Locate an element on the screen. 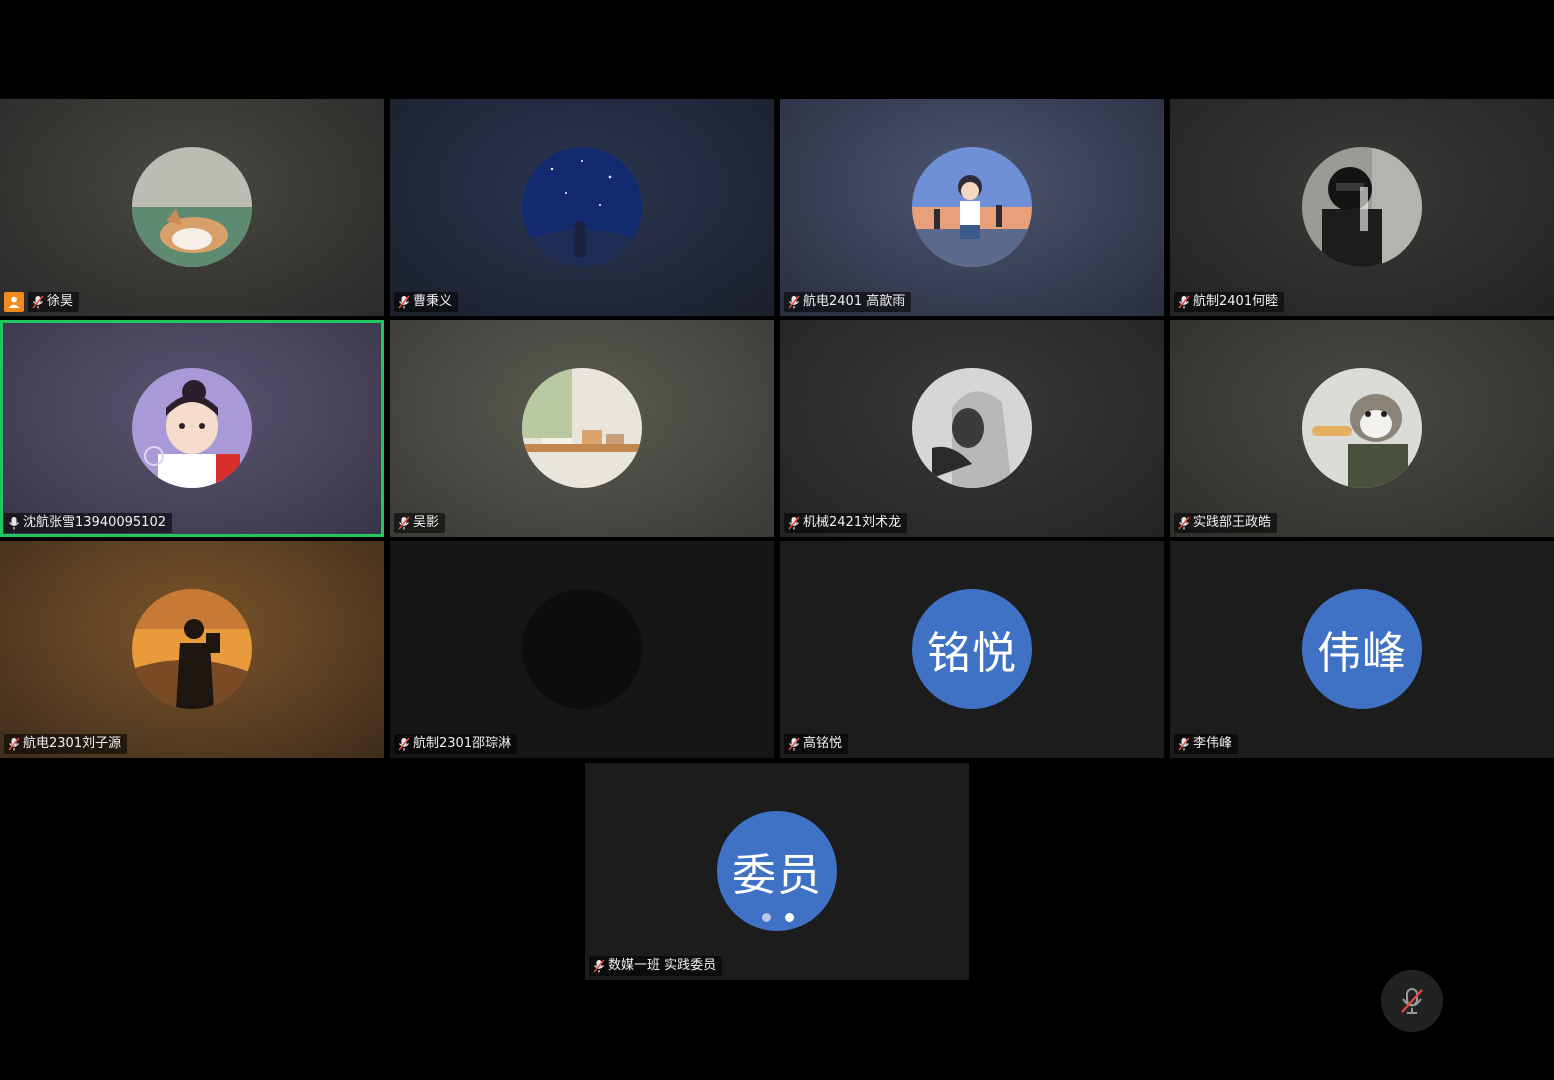  participant-label: 高铭悦 is located at coordinates (816, 744).